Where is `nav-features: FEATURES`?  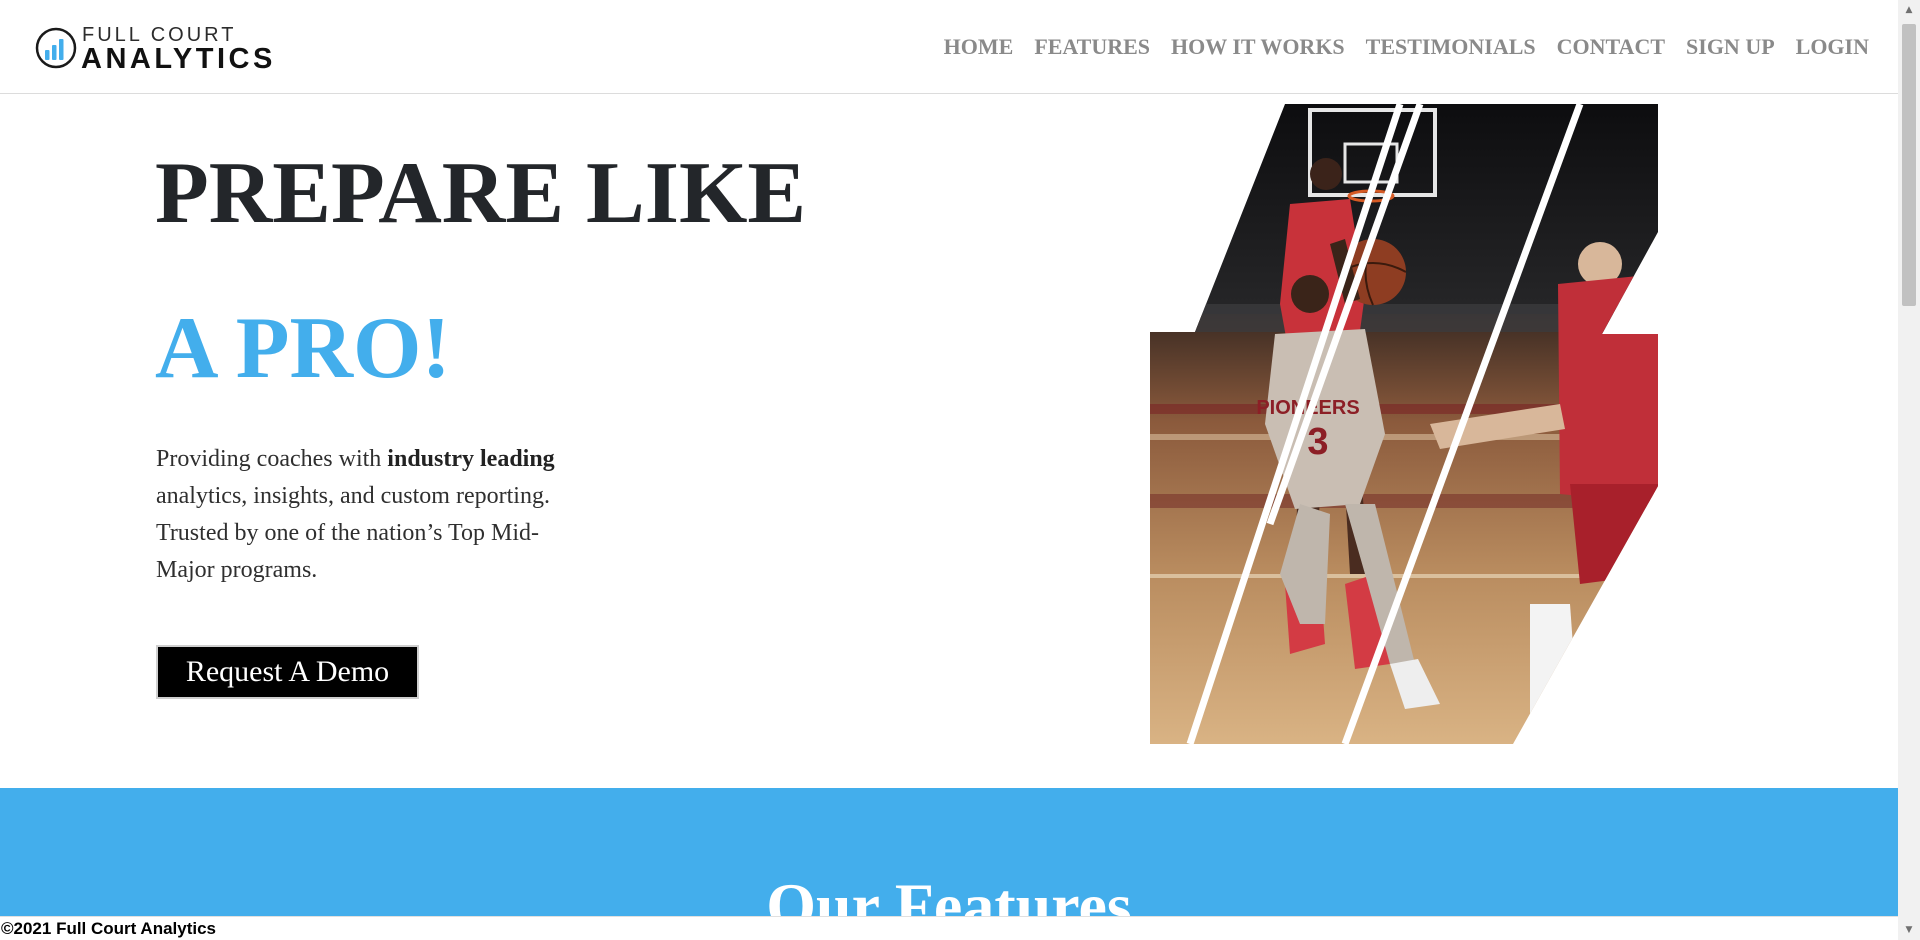
nav-features: FEATURES is located at coordinates (1092, 47).